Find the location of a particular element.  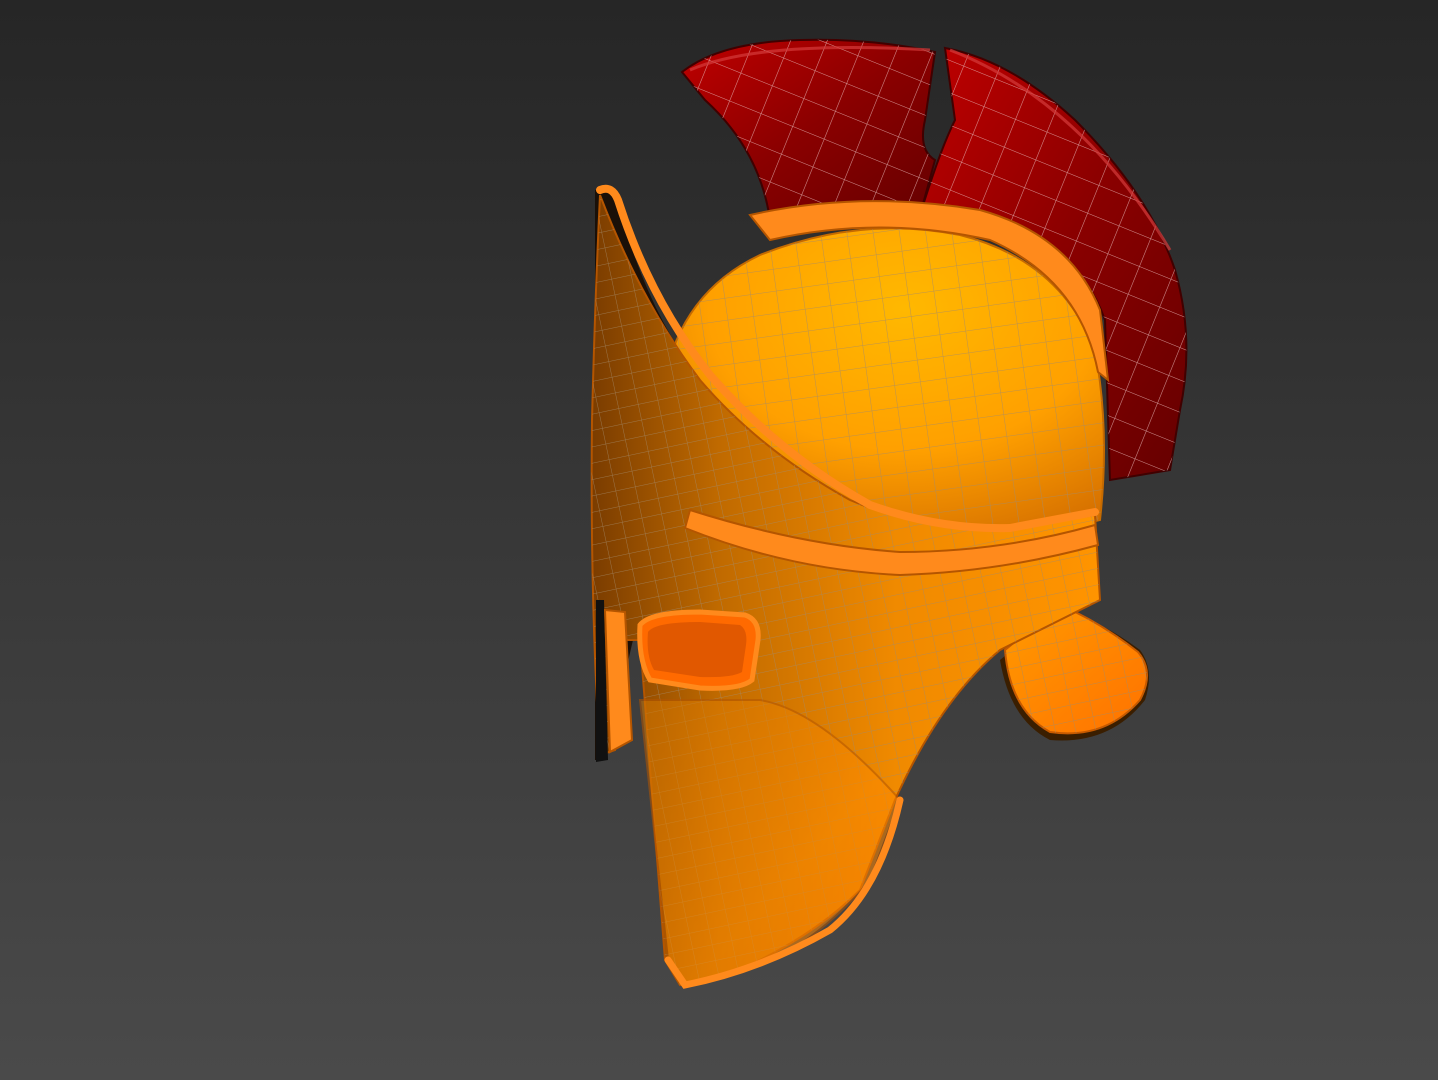

nose-guard-mesh is located at coordinates (615, 681).